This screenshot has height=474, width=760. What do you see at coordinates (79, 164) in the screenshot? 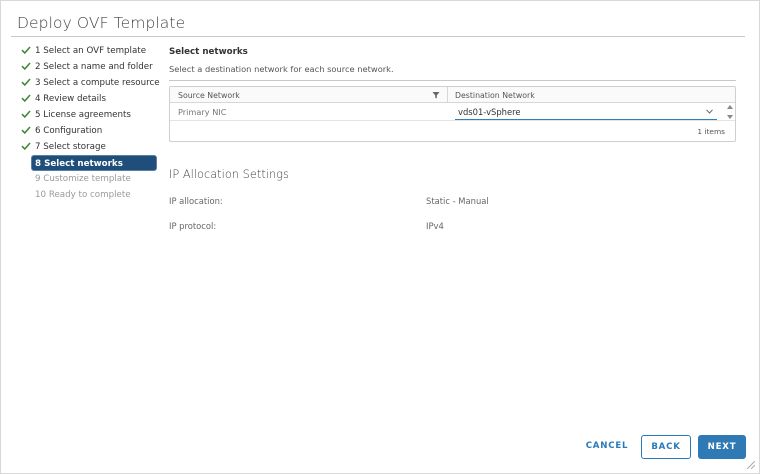
I see `step-label: 8 Select networks` at bounding box center [79, 164].